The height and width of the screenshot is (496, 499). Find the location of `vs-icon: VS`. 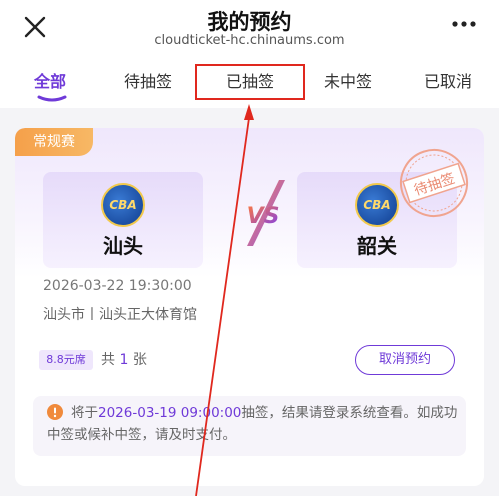

vs-icon: VS is located at coordinates (266, 213).